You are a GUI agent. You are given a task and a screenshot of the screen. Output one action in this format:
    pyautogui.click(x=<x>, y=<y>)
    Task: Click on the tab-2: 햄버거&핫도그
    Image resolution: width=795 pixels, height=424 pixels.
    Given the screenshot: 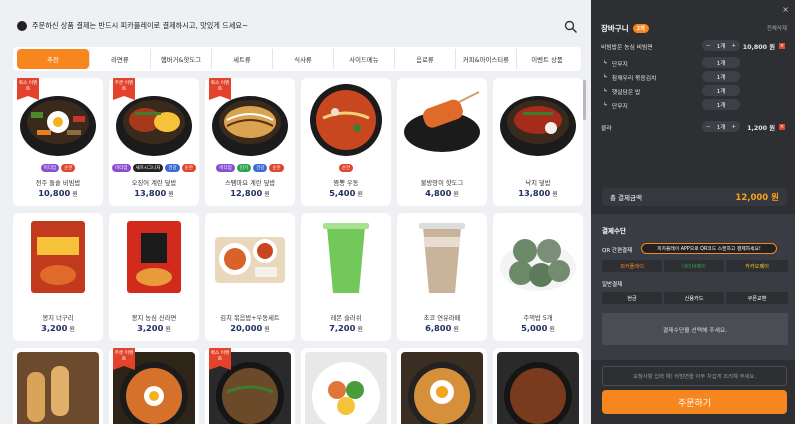 What is the action you would take?
    pyautogui.click(x=180, y=59)
    